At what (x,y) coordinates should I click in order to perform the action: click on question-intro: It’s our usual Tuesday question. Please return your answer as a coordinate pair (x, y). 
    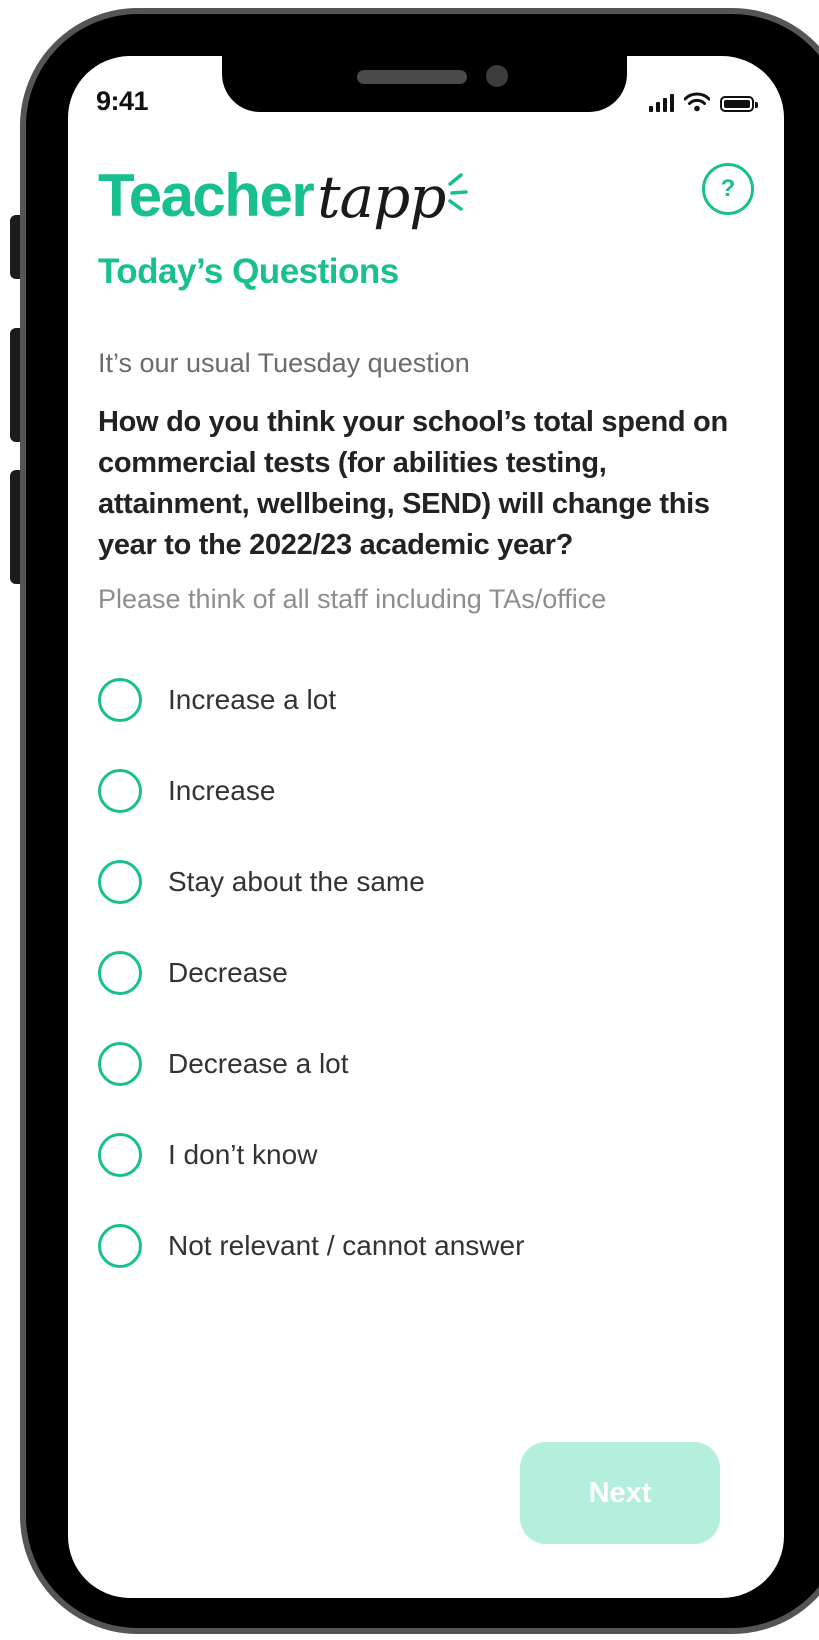
    Looking at the image, I should click on (284, 363).